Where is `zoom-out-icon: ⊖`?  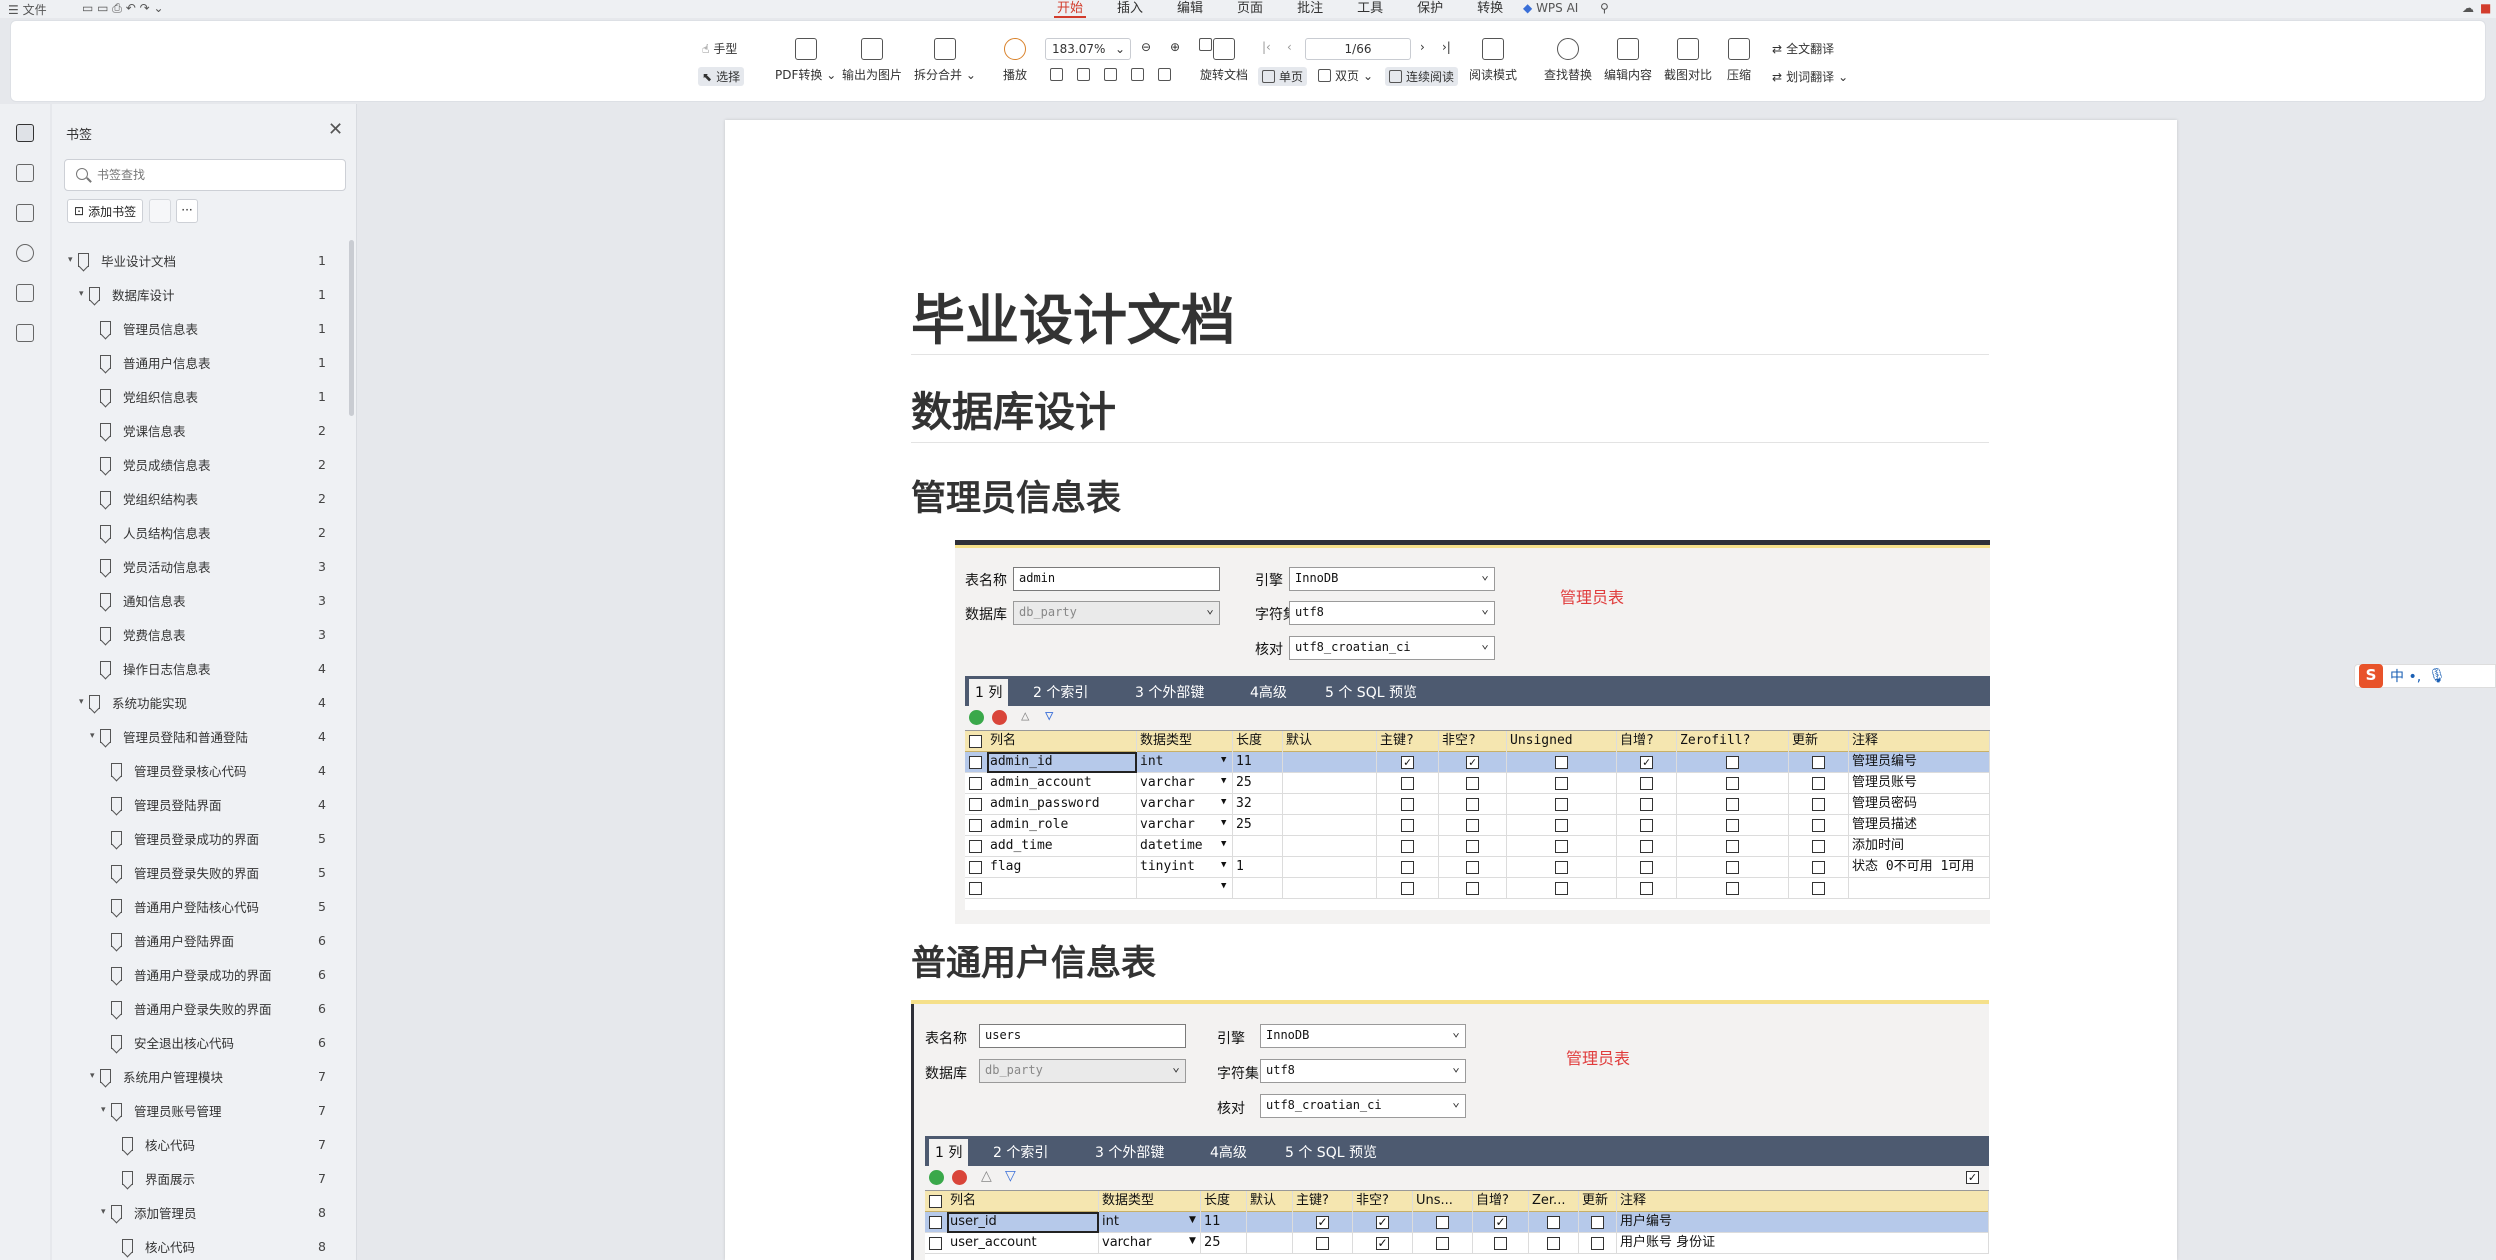 zoom-out-icon: ⊖ is located at coordinates (1146, 47).